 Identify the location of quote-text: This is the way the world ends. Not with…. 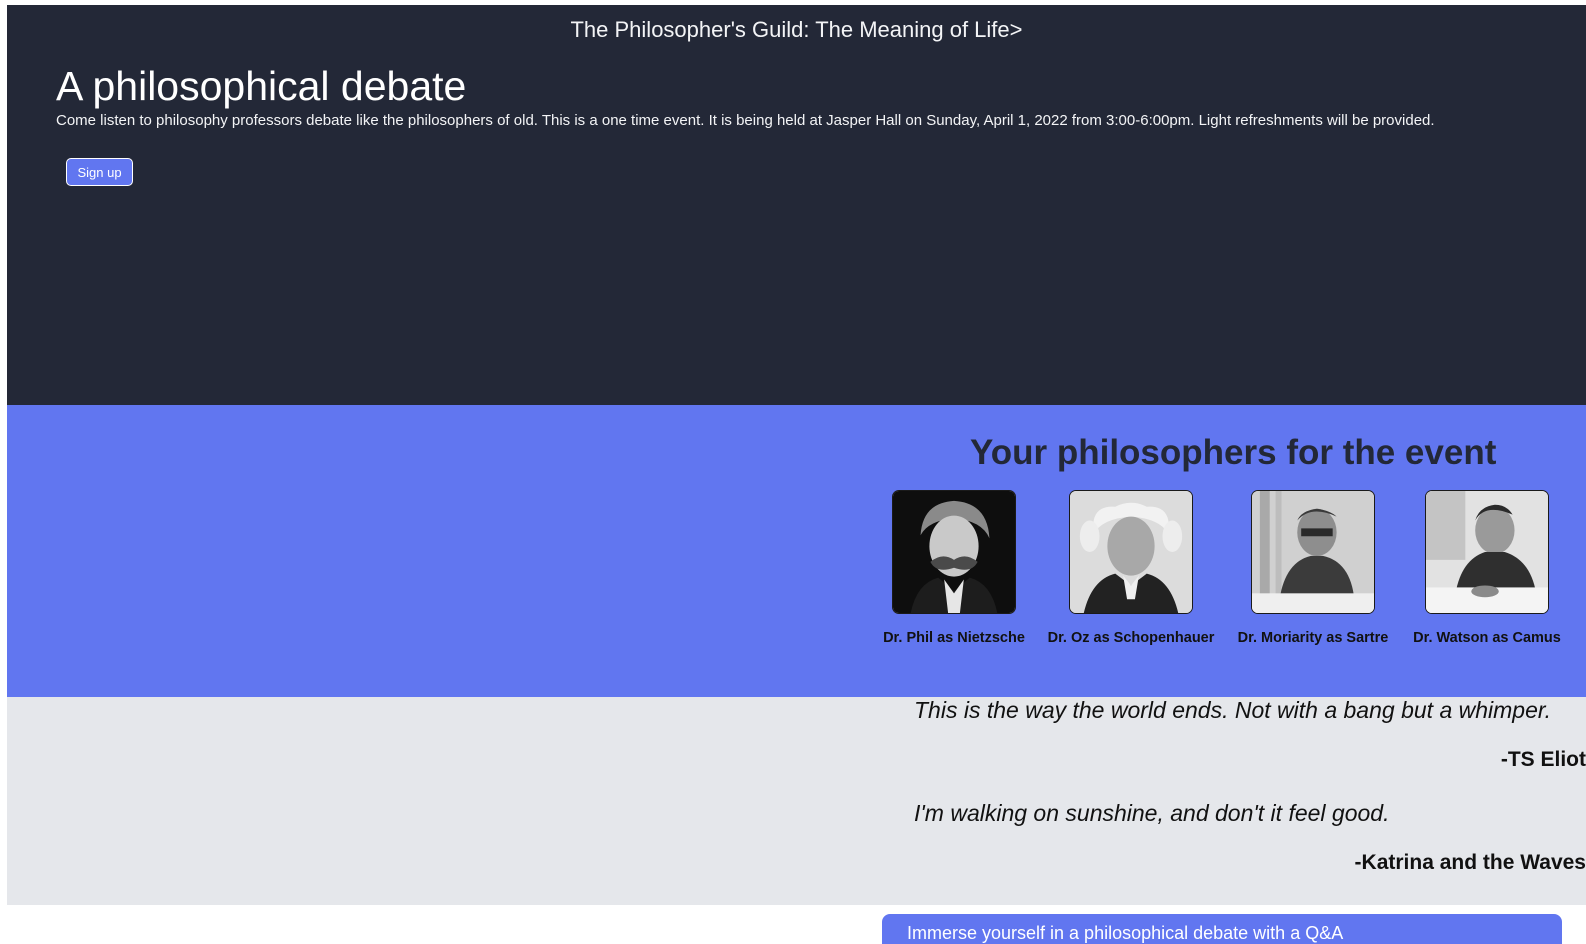
(1233, 710).